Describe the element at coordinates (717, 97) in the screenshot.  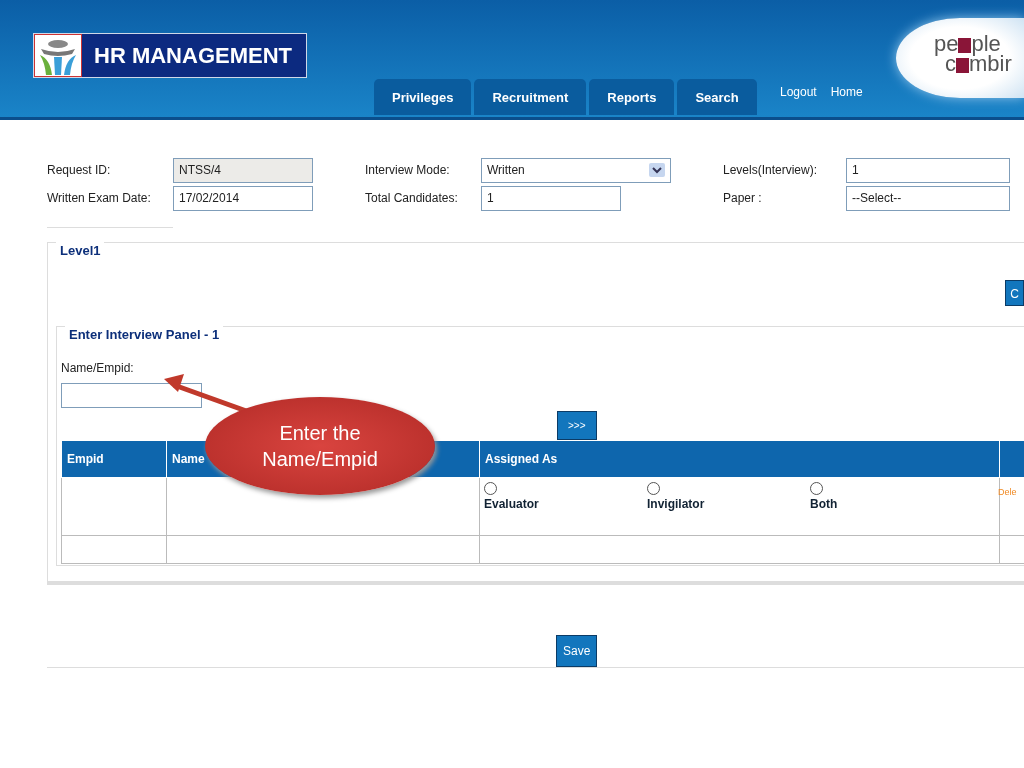
I see `nav-tab: Search` at that location.